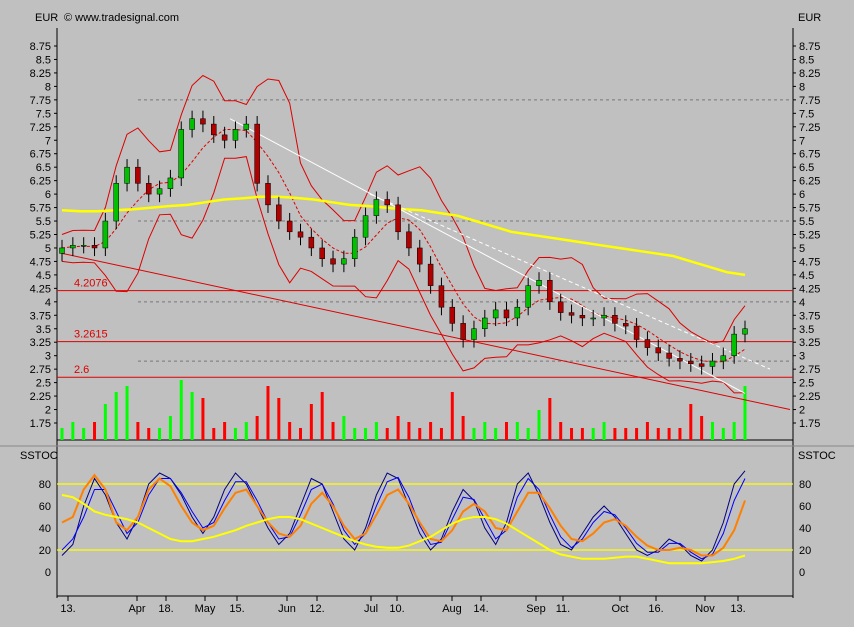 The image size is (854, 627). Describe the element at coordinates (40, 101) in the screenshot. I see `price-tick-label-left: 7.75` at that location.